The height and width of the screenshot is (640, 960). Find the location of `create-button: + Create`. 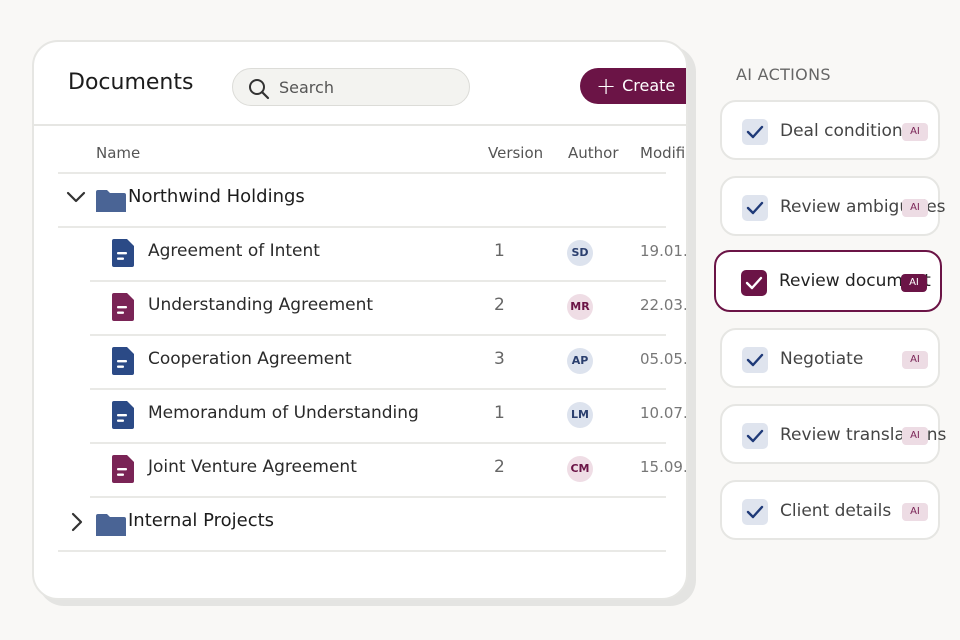

create-button: + Create is located at coordinates (633, 86).